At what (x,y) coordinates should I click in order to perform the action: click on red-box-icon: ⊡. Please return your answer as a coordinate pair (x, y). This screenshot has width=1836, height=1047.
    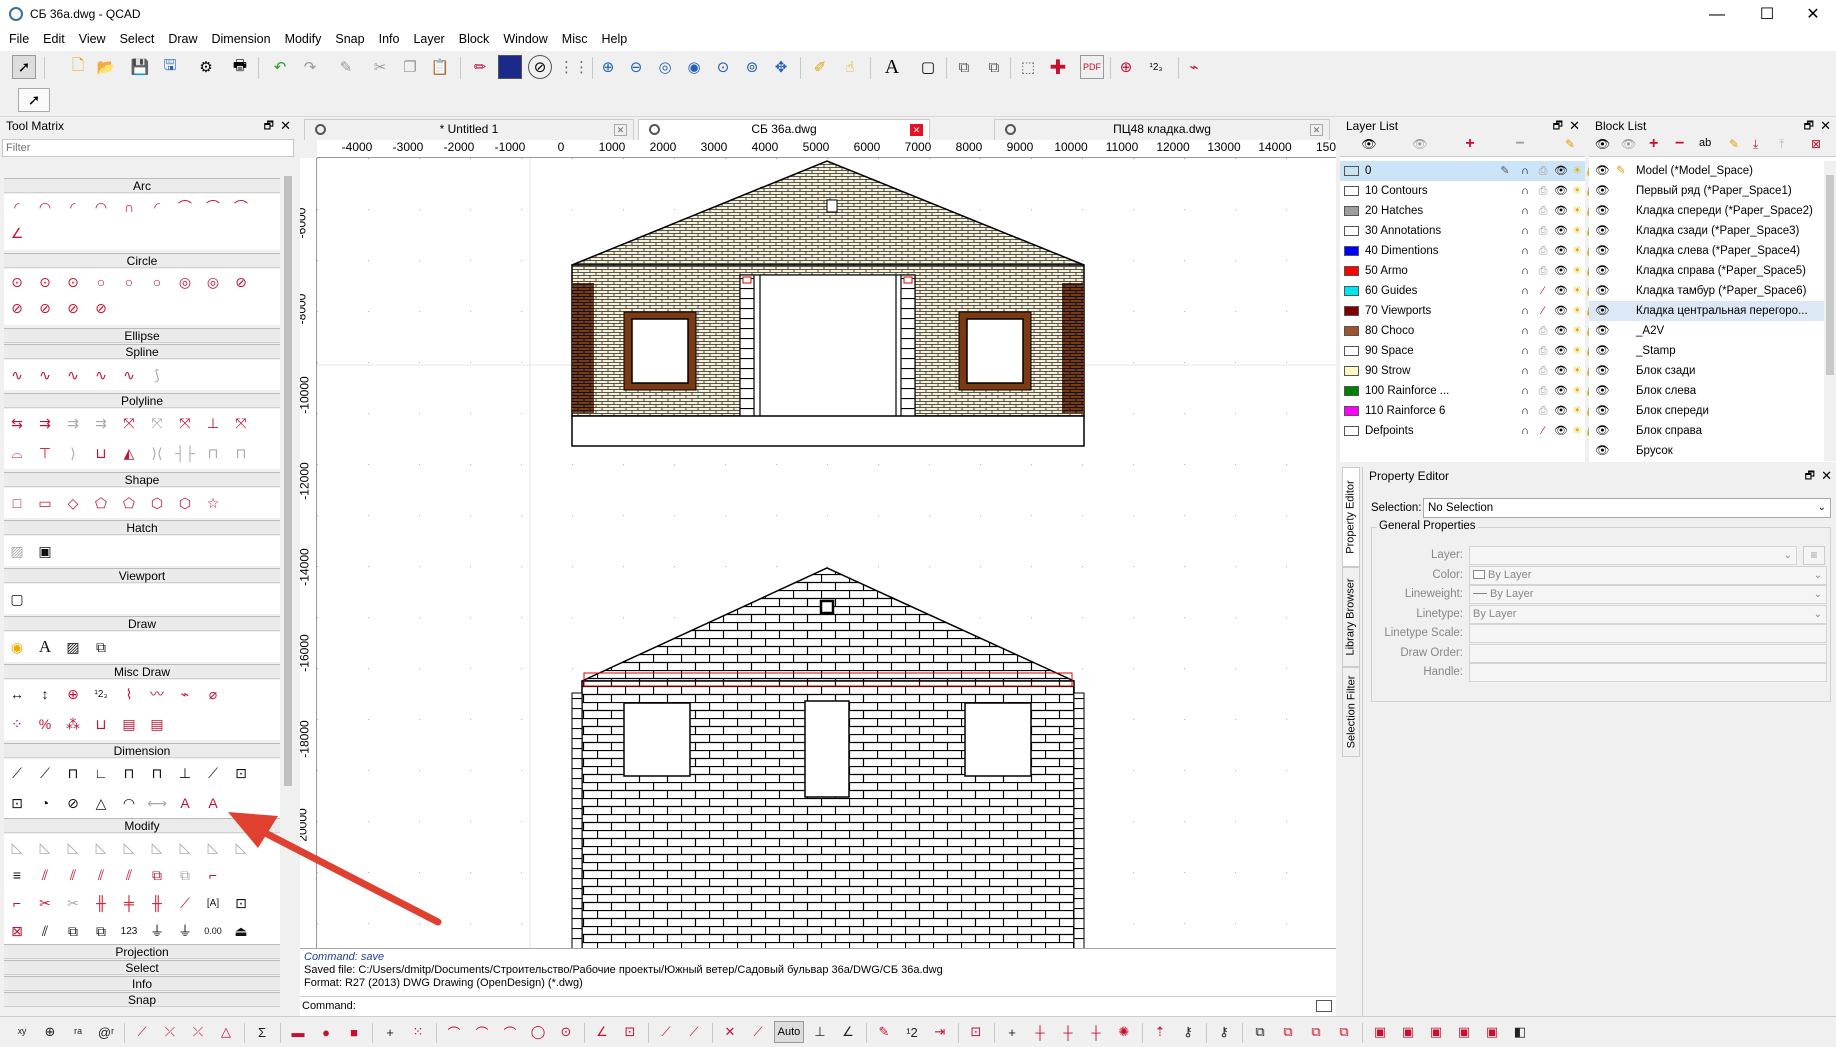
    Looking at the image, I should click on (976, 1032).